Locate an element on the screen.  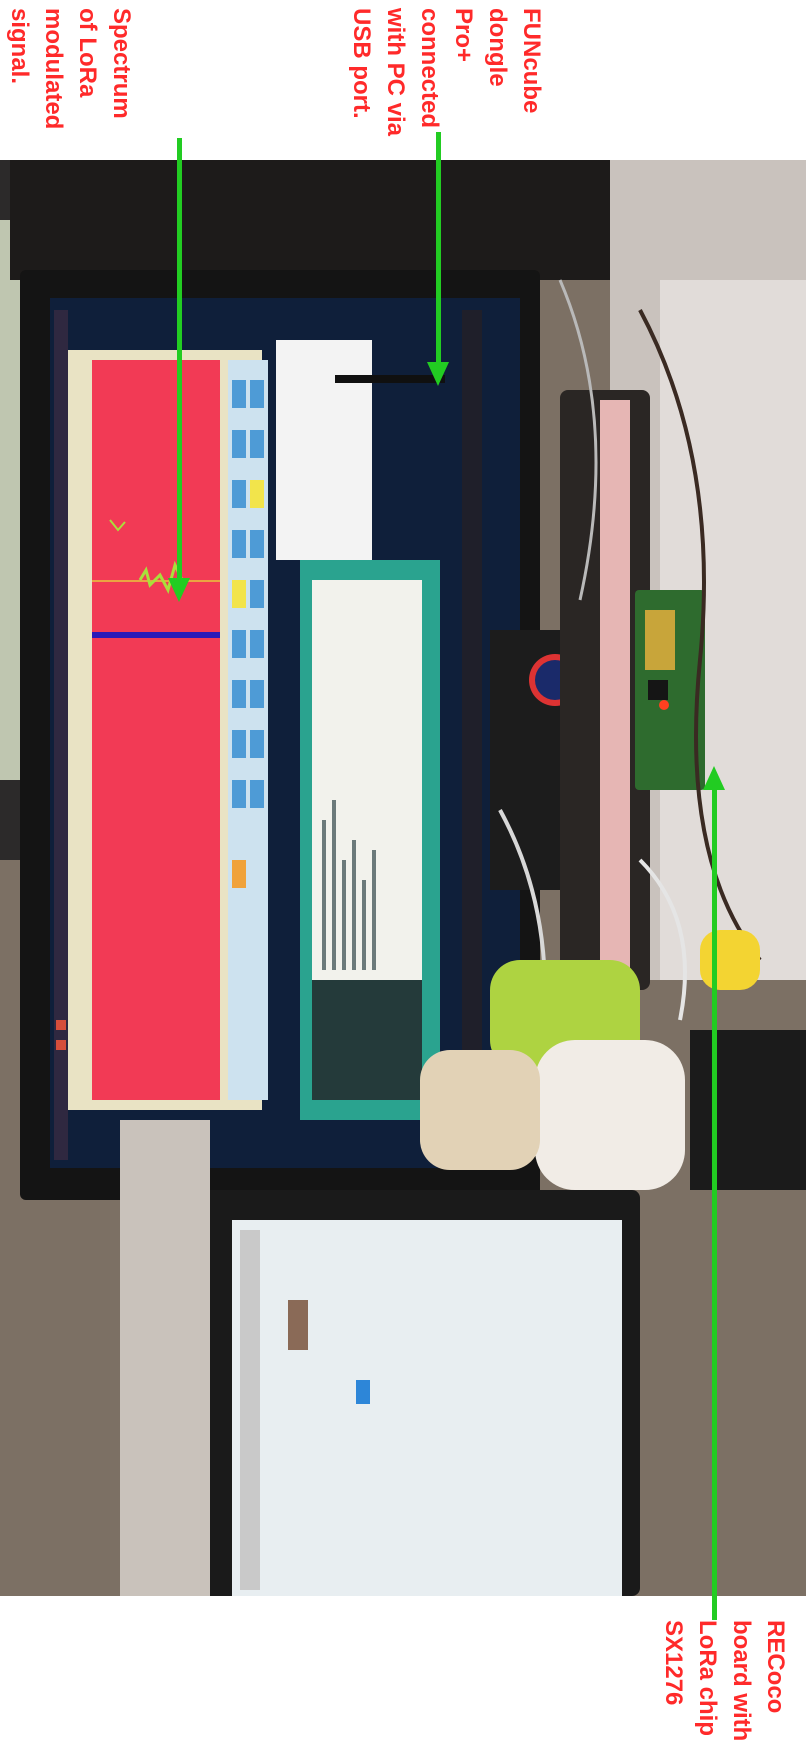
funcube-arrow is located at coordinates (438, 247).